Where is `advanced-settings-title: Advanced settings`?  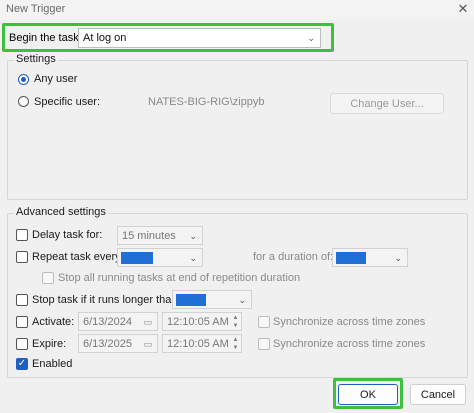 advanced-settings-title: Advanced settings is located at coordinates (61, 212).